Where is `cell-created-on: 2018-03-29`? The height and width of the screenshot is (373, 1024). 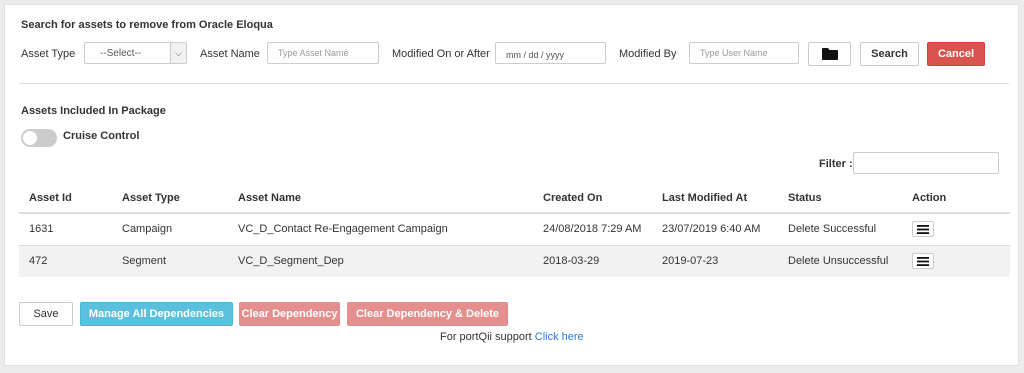 cell-created-on: 2018-03-29 is located at coordinates (592, 261).